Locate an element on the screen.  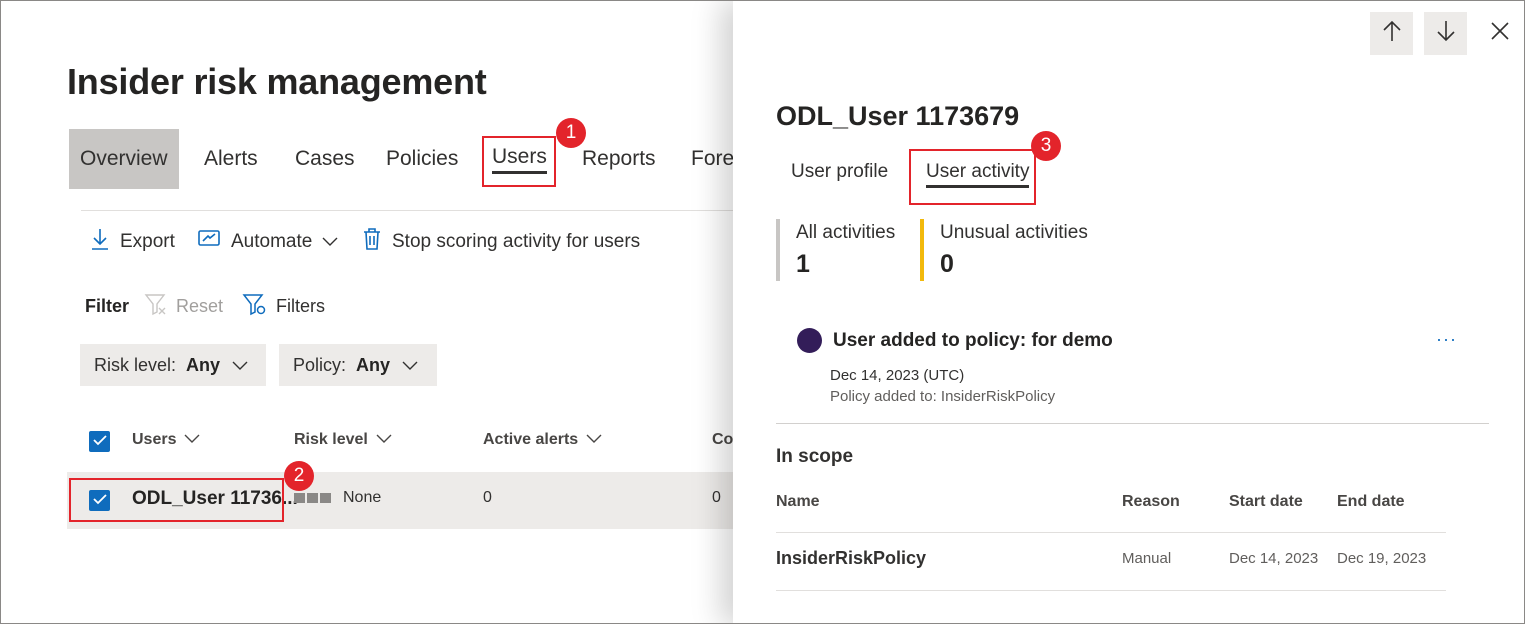
column-header-label: Active alerts is located at coordinates (531, 439).